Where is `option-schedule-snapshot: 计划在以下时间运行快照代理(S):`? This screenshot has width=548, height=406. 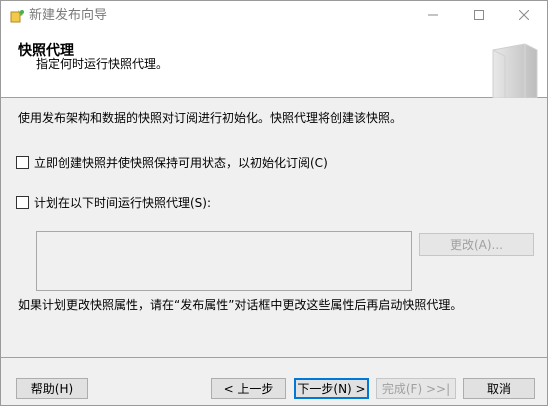 option-schedule-snapshot: 计划在以下时间运行快照代理(S): is located at coordinates (113, 202).